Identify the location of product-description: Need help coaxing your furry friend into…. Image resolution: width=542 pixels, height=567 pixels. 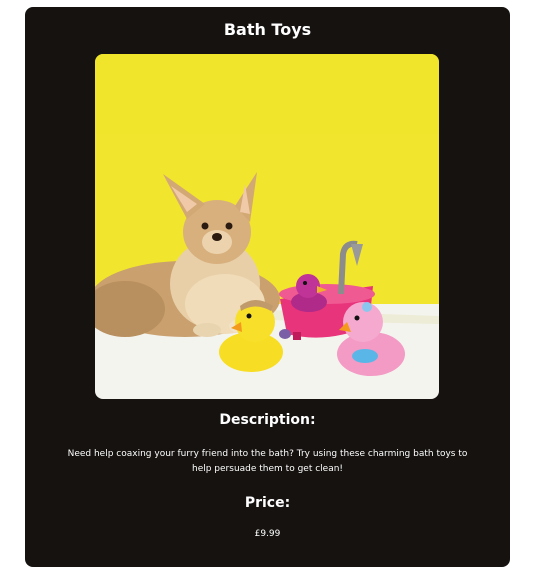
(267, 461).